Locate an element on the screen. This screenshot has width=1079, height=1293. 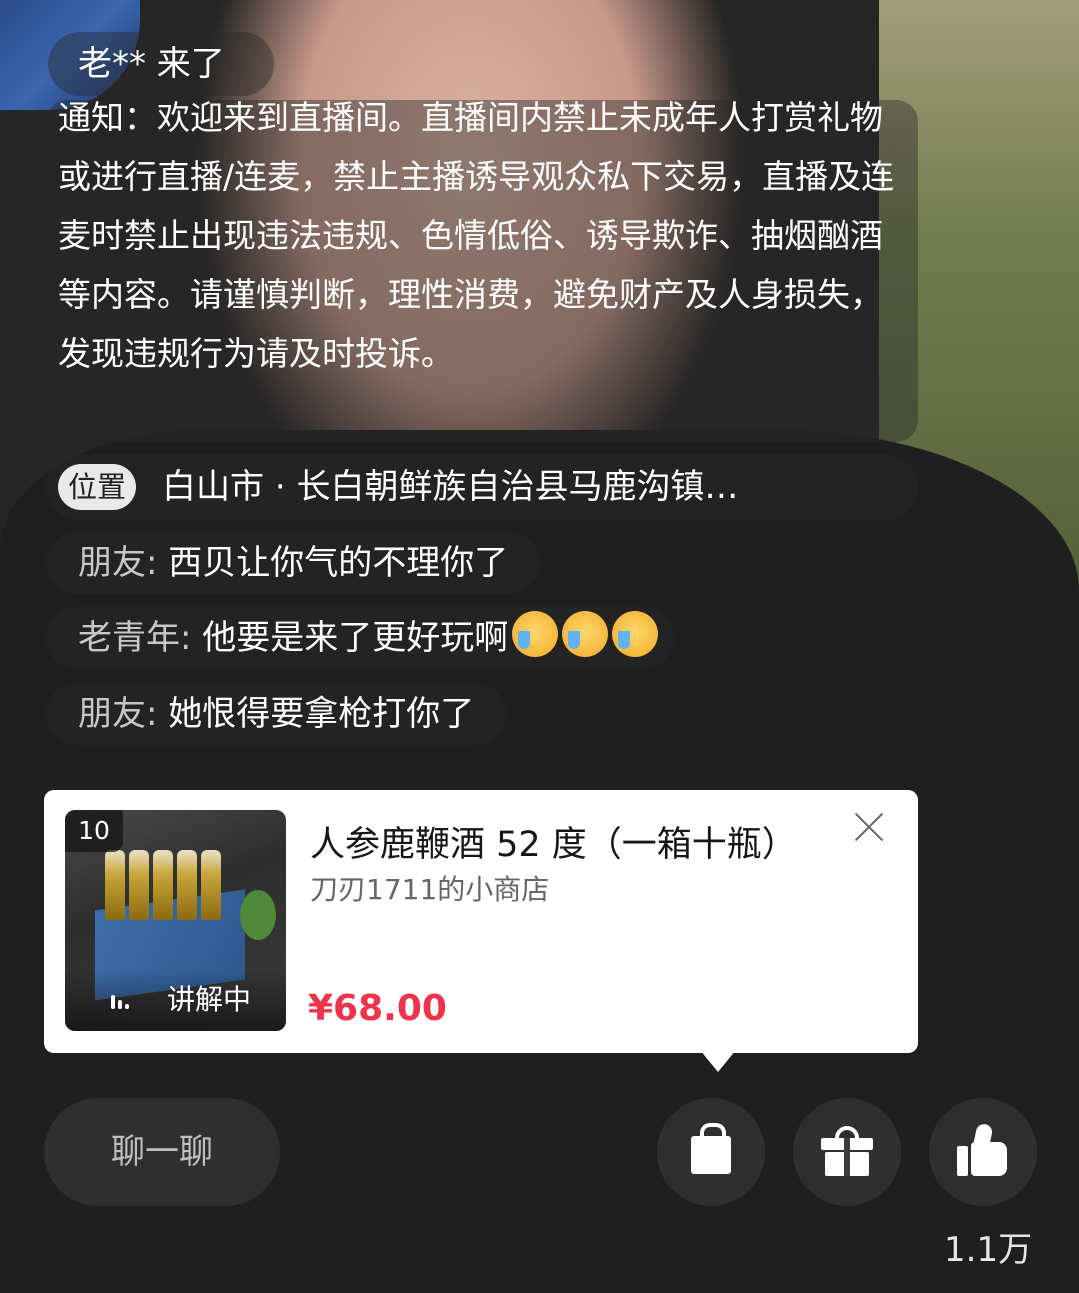
user-entry-notice: 老** 来了 is located at coordinates (161, 64).